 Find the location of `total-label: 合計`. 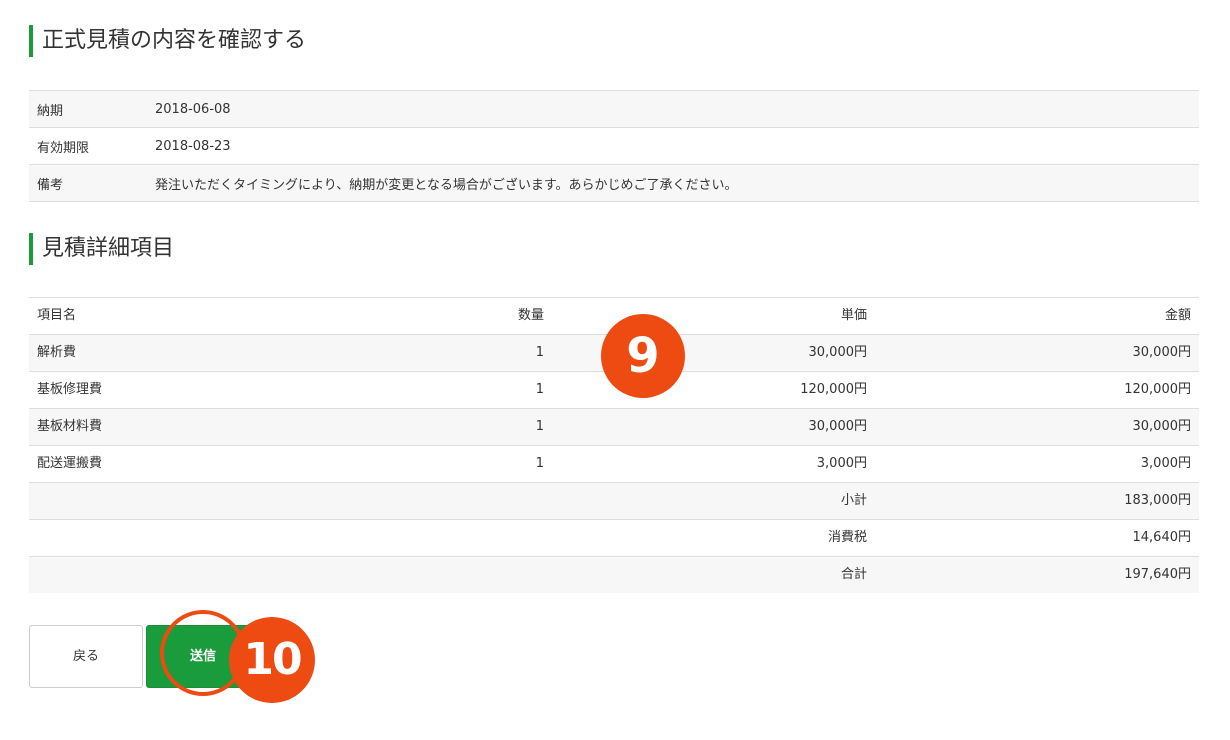

total-label: 合計 is located at coordinates (853, 574).